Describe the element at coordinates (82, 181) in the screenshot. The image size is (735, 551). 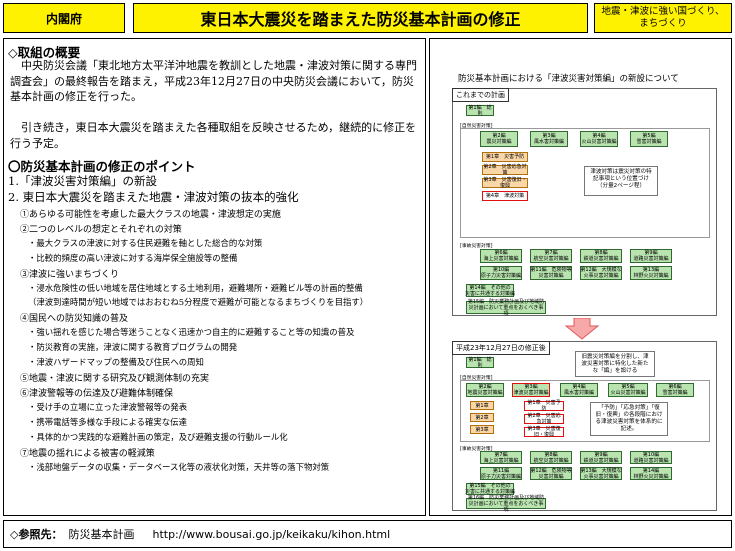
I see `point-item-1: 1.「津波災害対策編」の新設` at that location.